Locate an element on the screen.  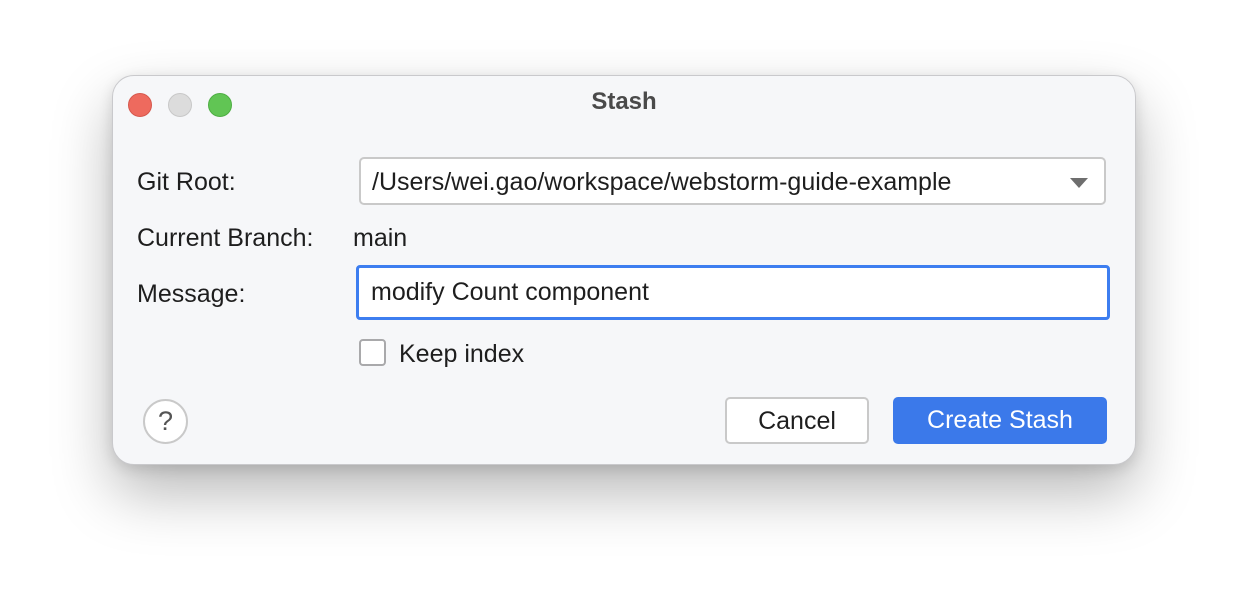
keep-index-checkbox is located at coordinates (372, 352).